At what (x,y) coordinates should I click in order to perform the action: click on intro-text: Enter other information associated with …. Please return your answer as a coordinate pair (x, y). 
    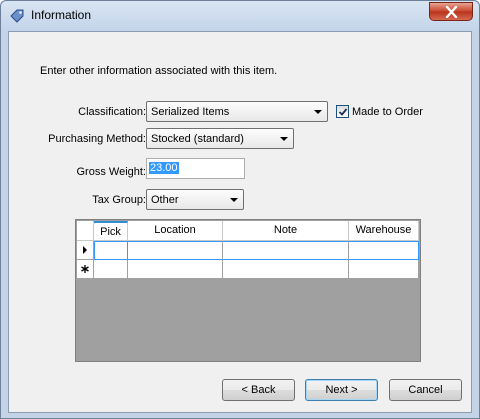
    Looking at the image, I should click on (159, 71).